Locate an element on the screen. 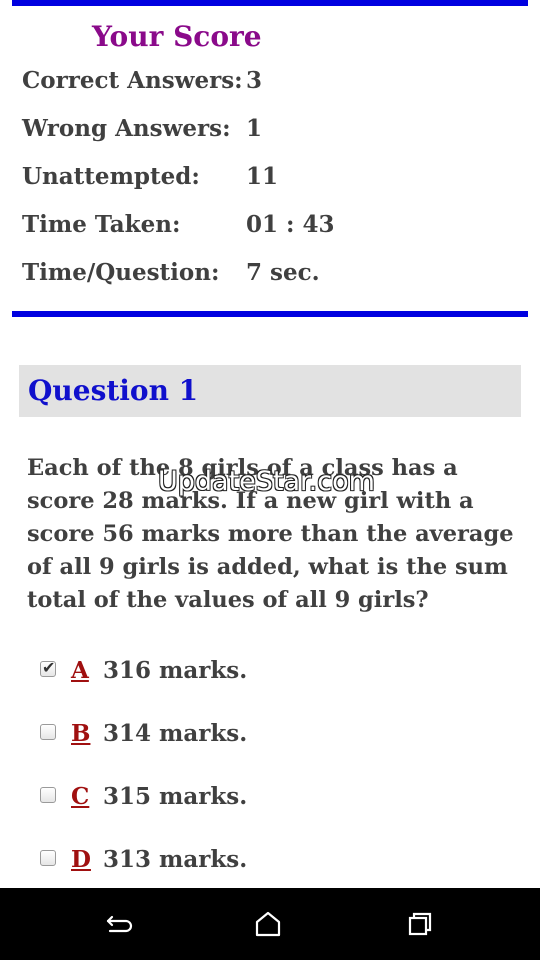 This screenshot has width=540, height=960. question-header: Question 1 is located at coordinates (270, 391).